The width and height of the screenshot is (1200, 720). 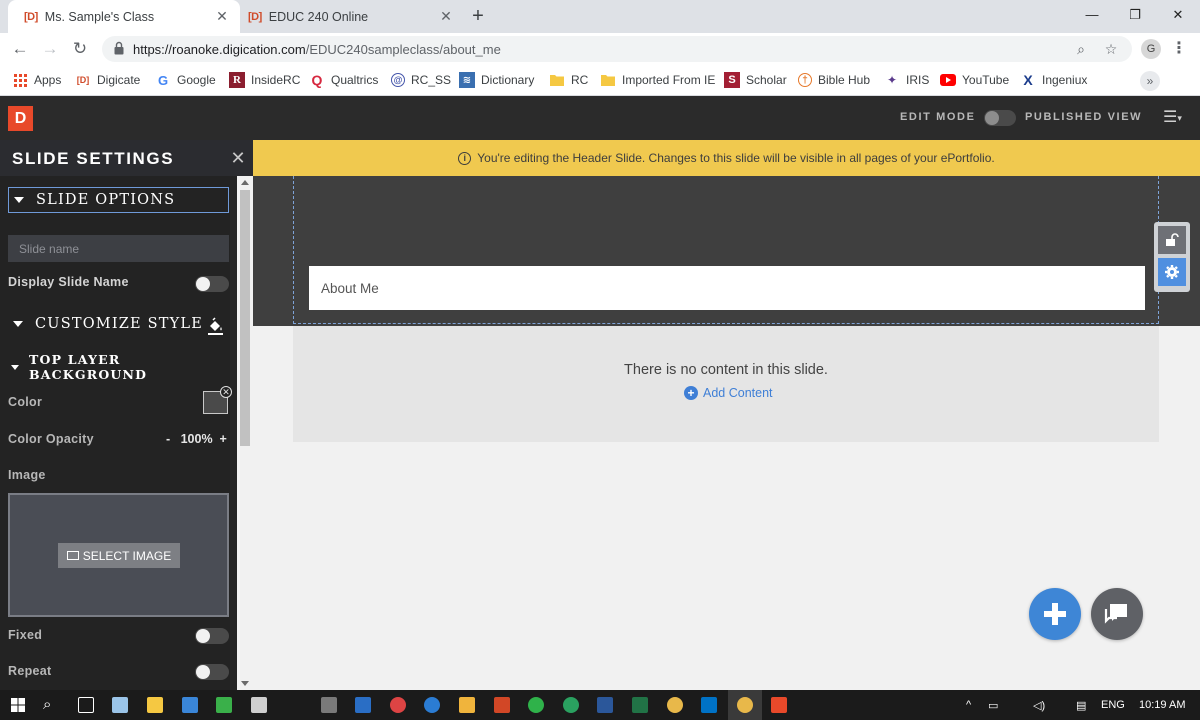 What do you see at coordinates (1083, 117) in the screenshot?
I see `published-view-label: PUBLISHED VIEW` at bounding box center [1083, 117].